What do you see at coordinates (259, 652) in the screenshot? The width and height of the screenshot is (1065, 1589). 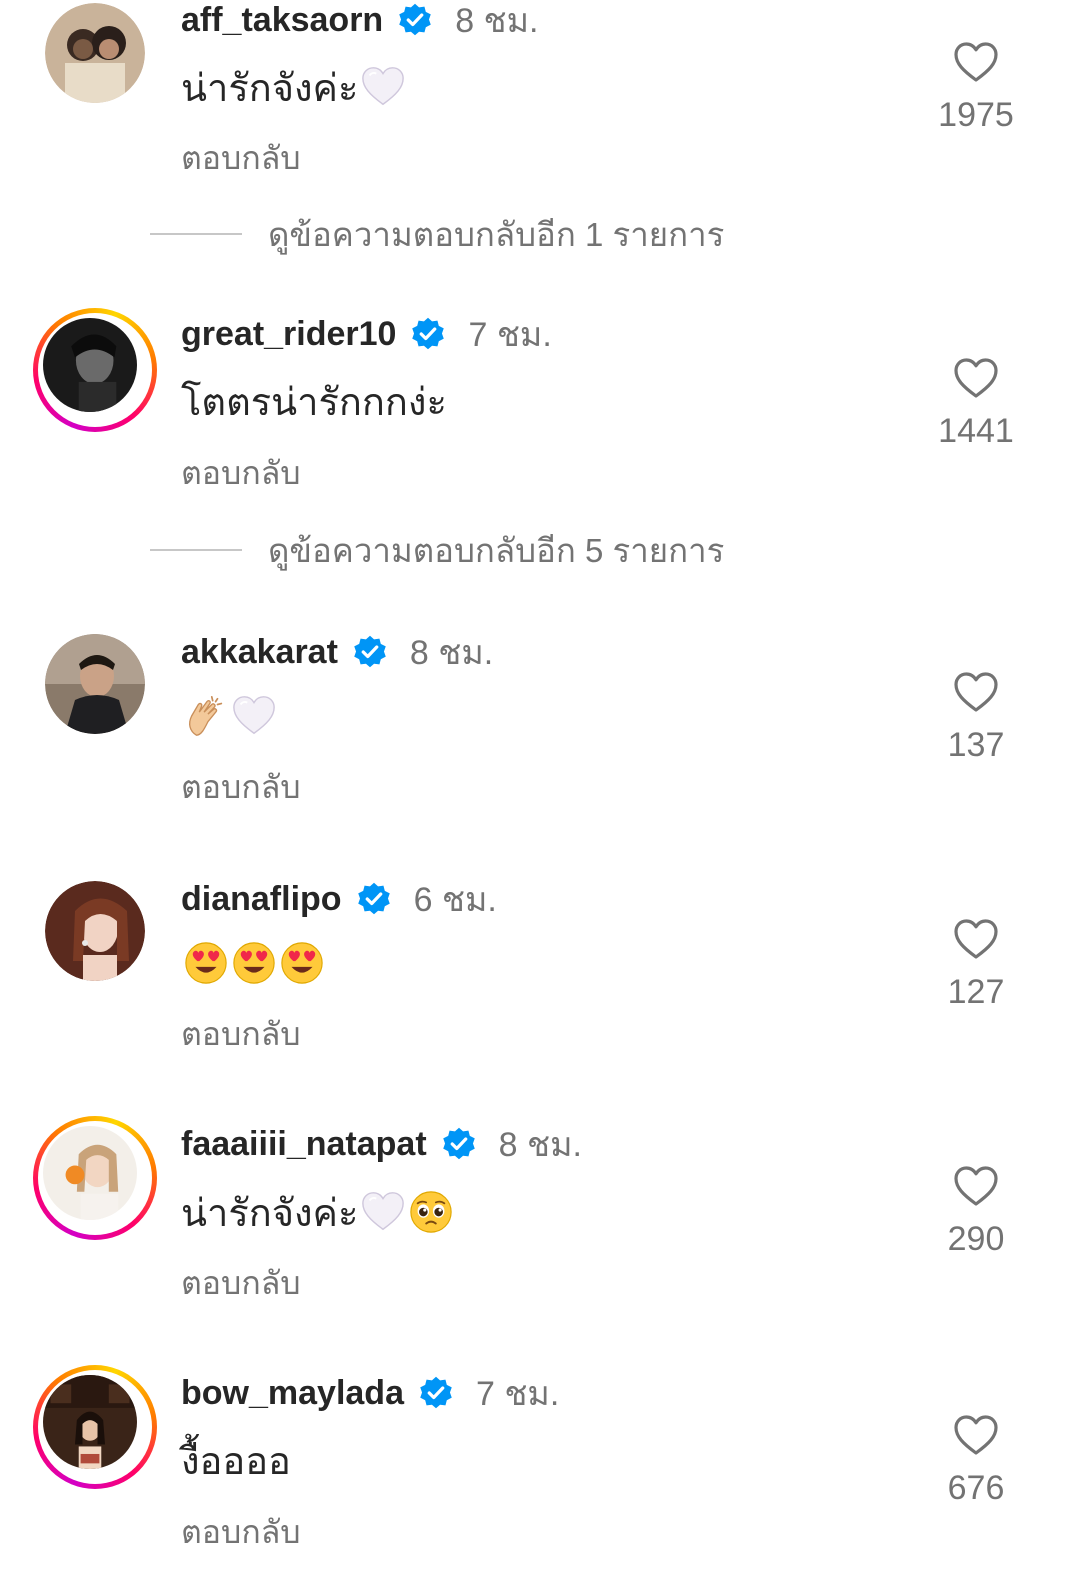 I see `username: akkakarat` at bounding box center [259, 652].